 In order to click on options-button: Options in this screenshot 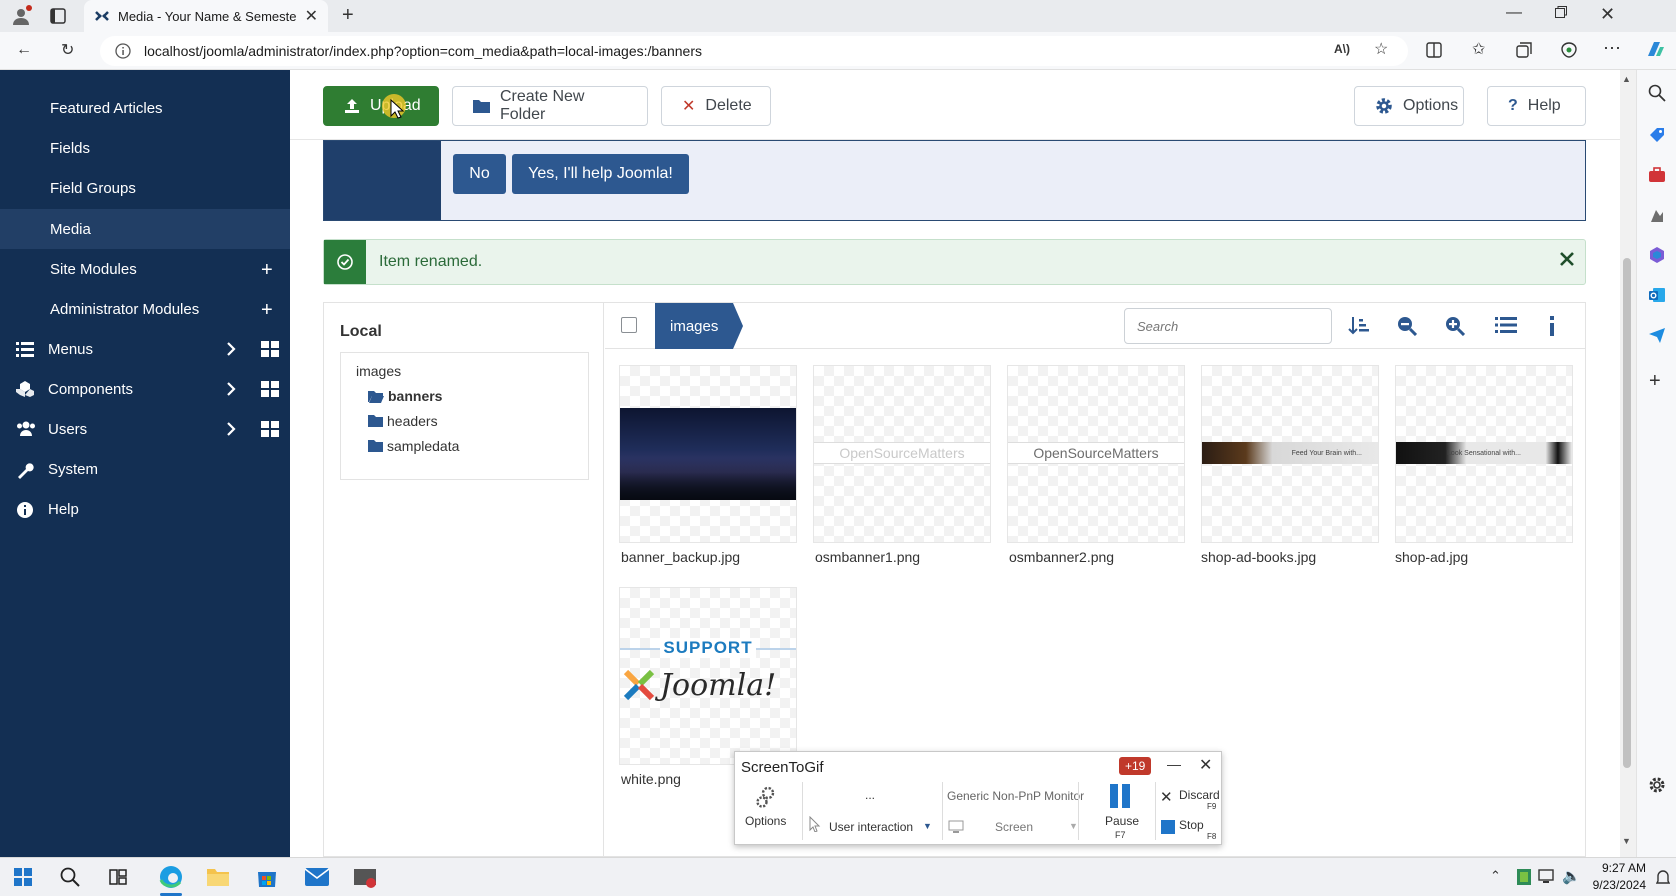, I will do `click(1409, 106)`.